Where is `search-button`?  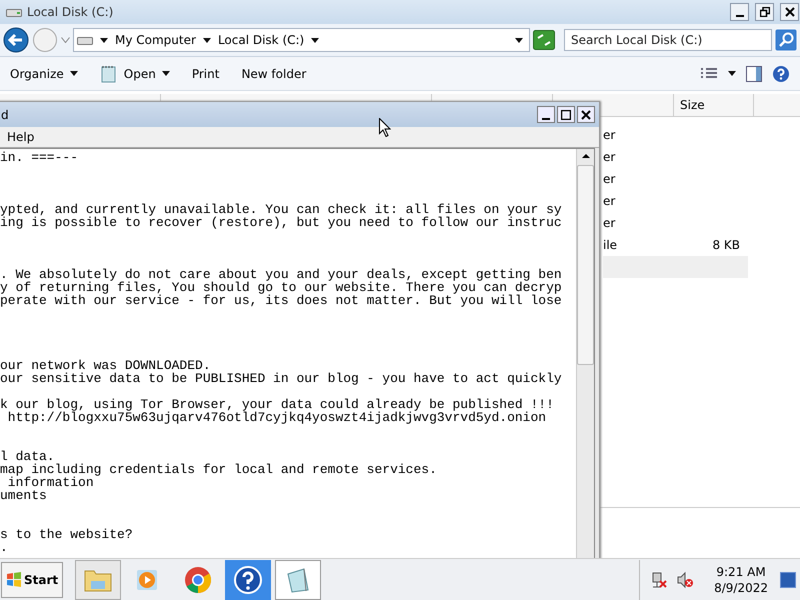
search-button is located at coordinates (786, 40).